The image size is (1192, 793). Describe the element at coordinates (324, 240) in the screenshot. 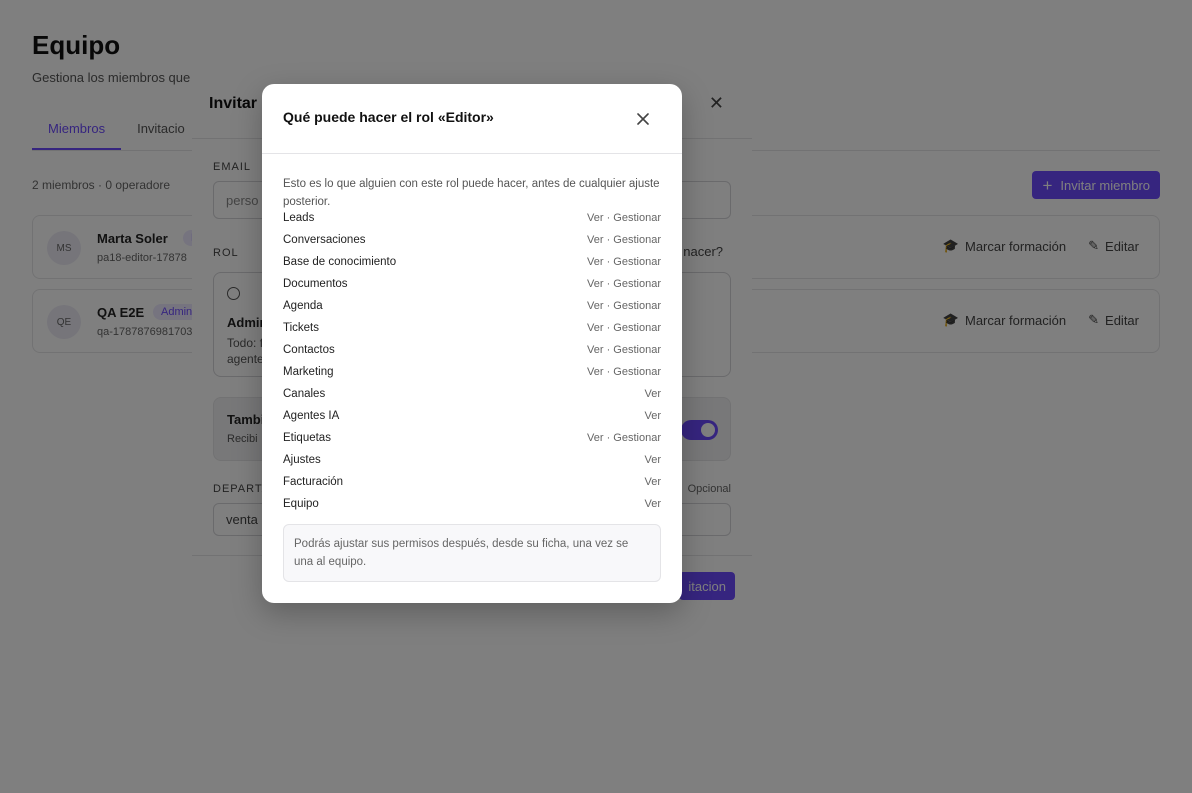

I see `permission-name: Conversaciones` at that location.